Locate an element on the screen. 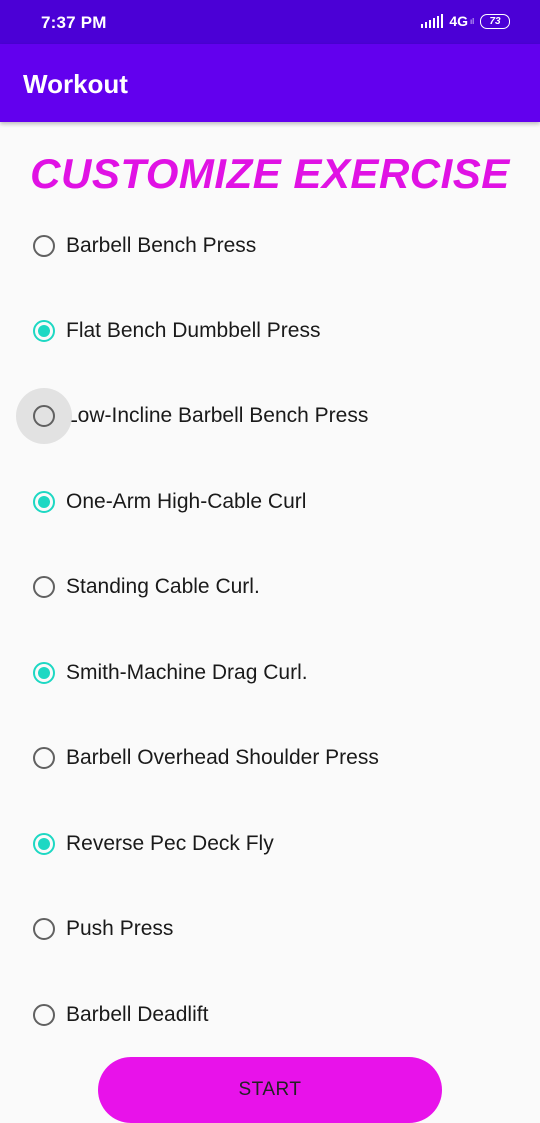  exercise-option-label: Barbell Deadlift is located at coordinates (137, 1014).